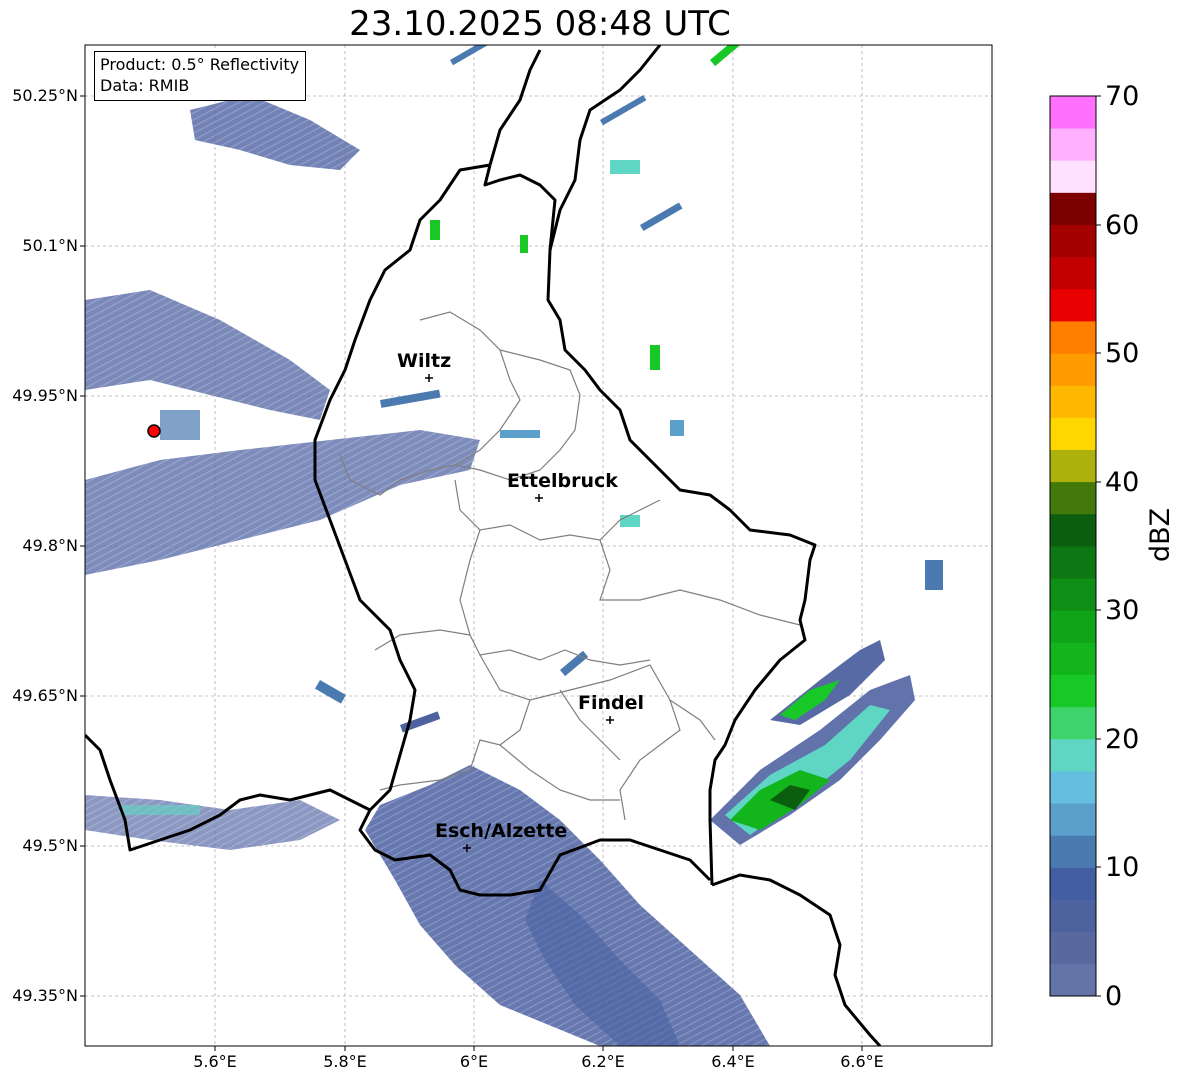 This screenshot has height=1081, width=1184. I want to click on map-title: 23.10.2025 08:48 UTC, so click(540, 24).